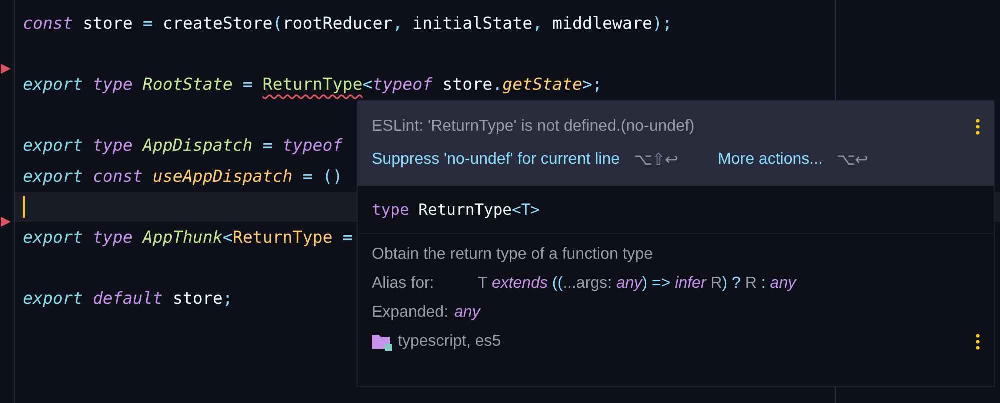 The image size is (1000, 403). What do you see at coordinates (852, 160) in the screenshot?
I see `shortcut-hint: ⌥↩` at bounding box center [852, 160].